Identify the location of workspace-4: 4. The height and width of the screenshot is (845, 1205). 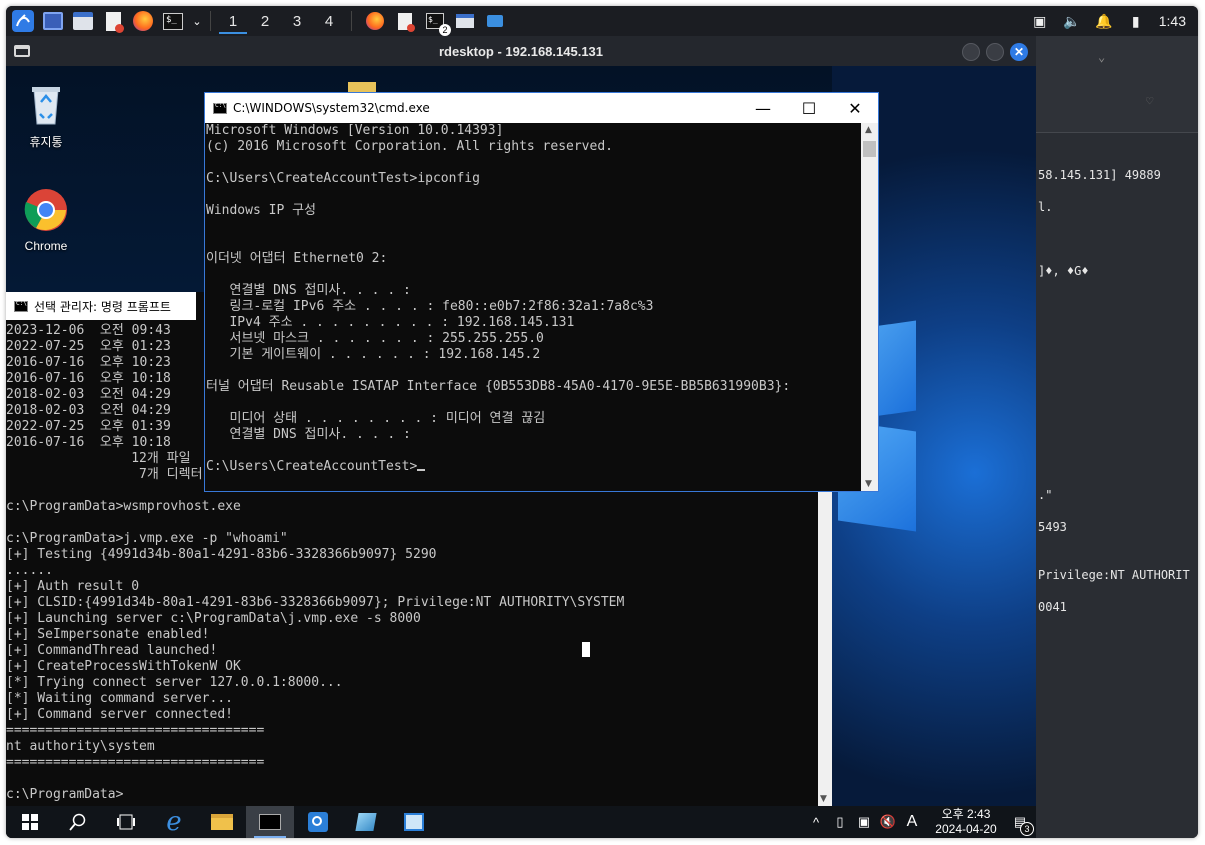
(329, 21).